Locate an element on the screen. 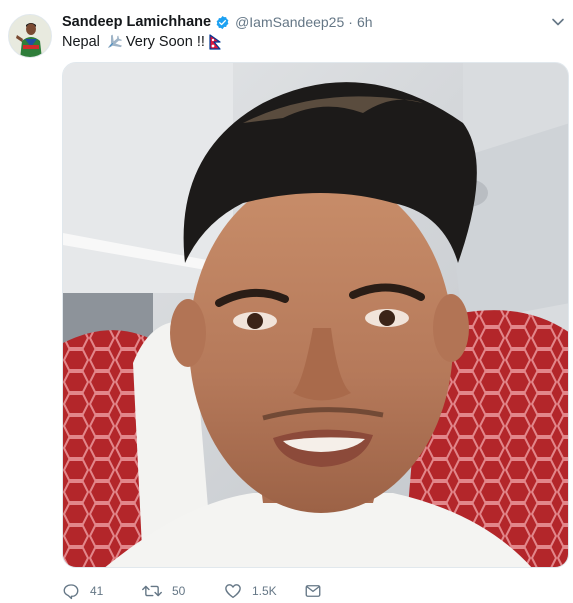 The height and width of the screenshot is (603, 573). verified-badge-icon is located at coordinates (222, 22).